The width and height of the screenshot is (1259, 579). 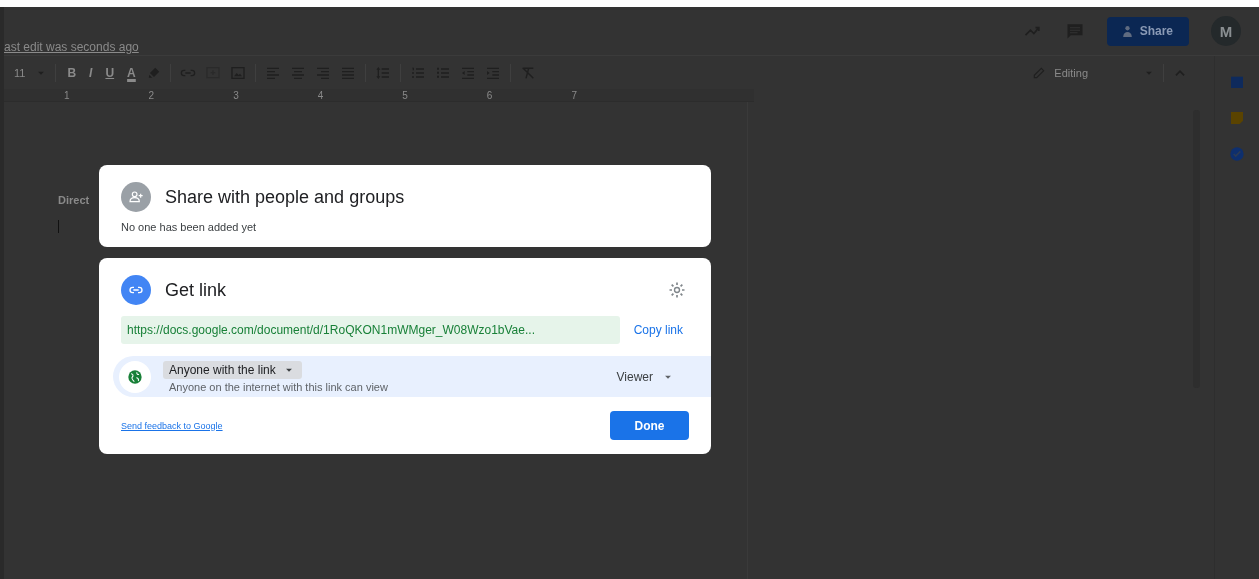 I want to click on ruler-number: 2, so click(x=151, y=95).